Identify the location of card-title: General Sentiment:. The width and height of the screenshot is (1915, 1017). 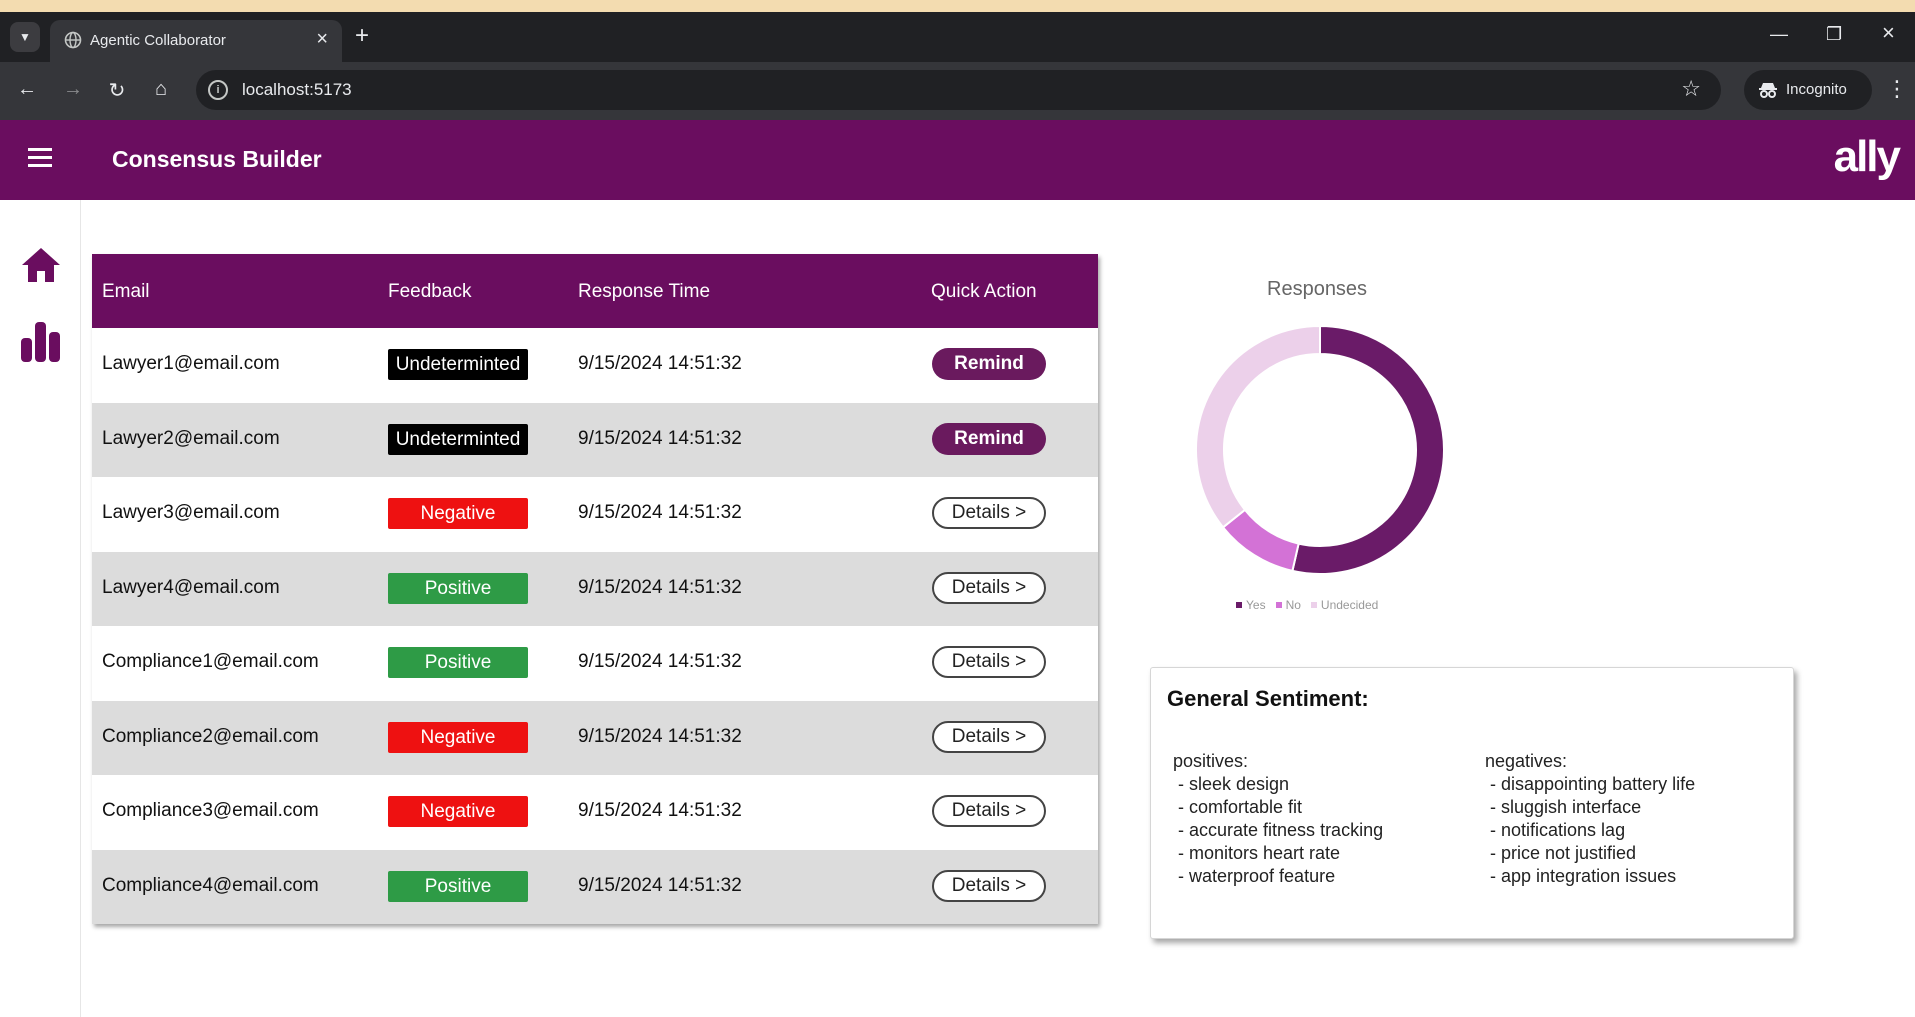
(1268, 698).